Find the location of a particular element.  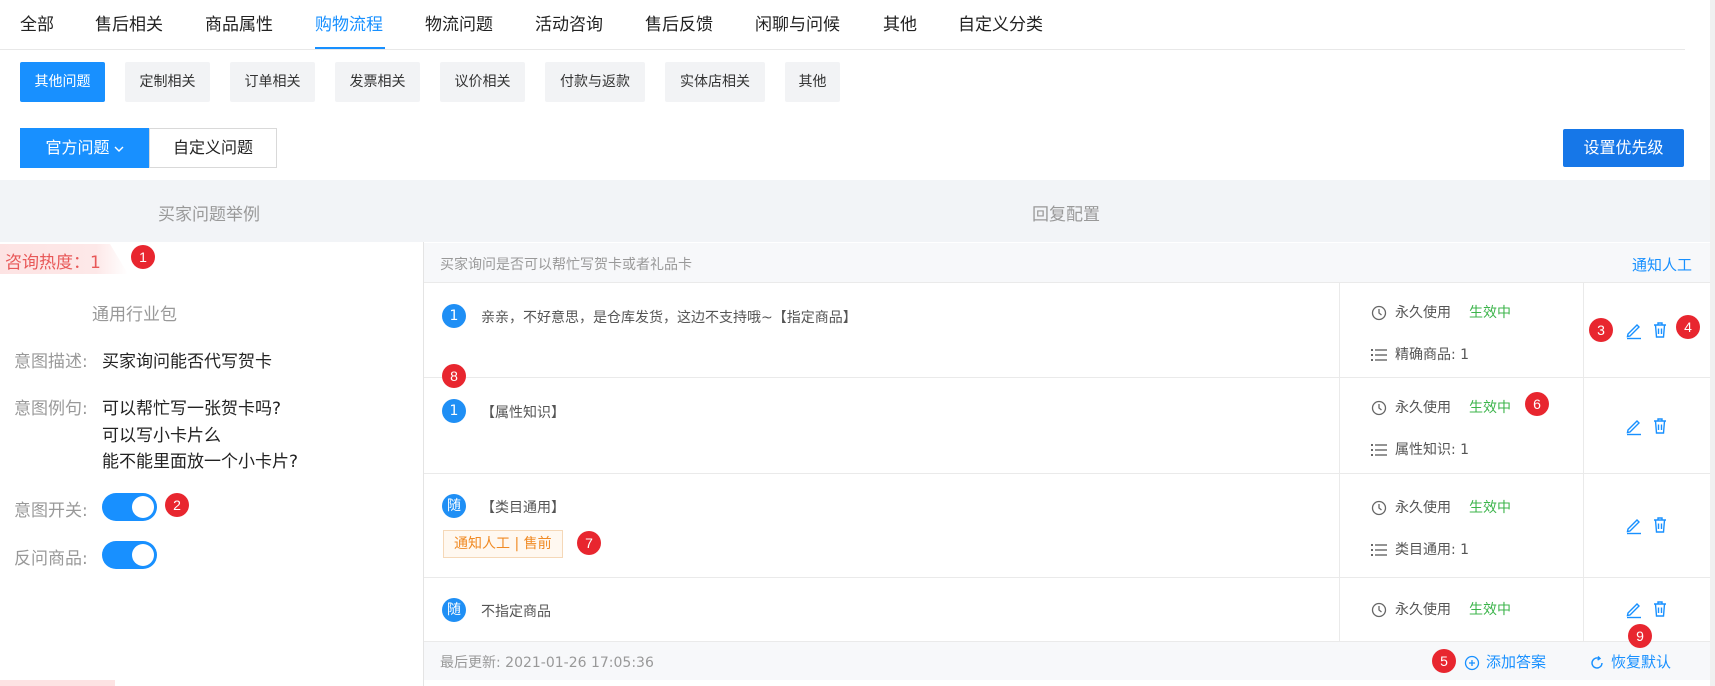

set-priority-button: 设置优先级 is located at coordinates (1623, 148).